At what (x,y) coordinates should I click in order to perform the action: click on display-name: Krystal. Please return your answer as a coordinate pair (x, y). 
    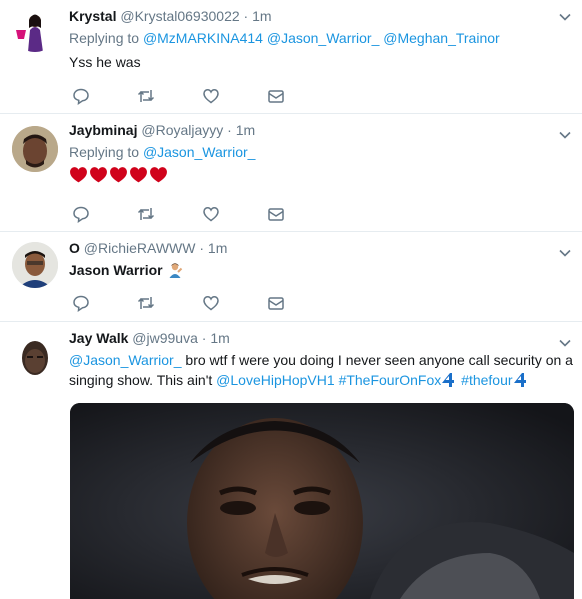
    Looking at the image, I should click on (92, 16).